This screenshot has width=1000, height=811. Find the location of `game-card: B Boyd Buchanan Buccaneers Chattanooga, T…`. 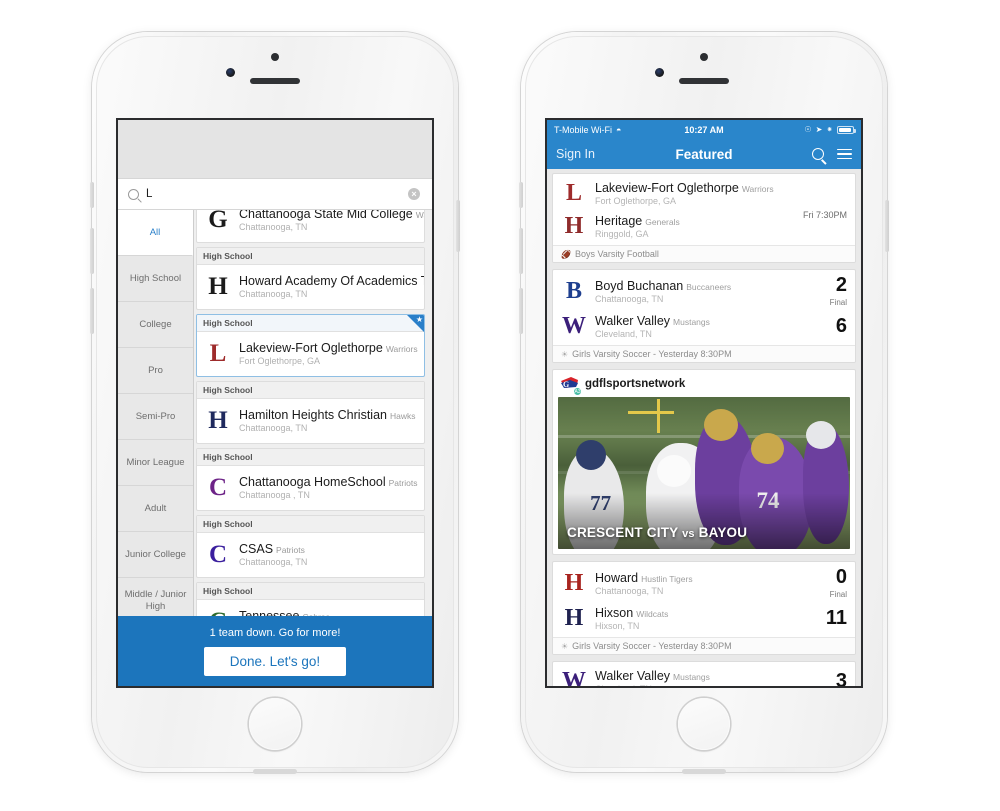

game-card: B Boyd Buchanan Buccaneers Chattanooga, T… is located at coordinates (704, 316).